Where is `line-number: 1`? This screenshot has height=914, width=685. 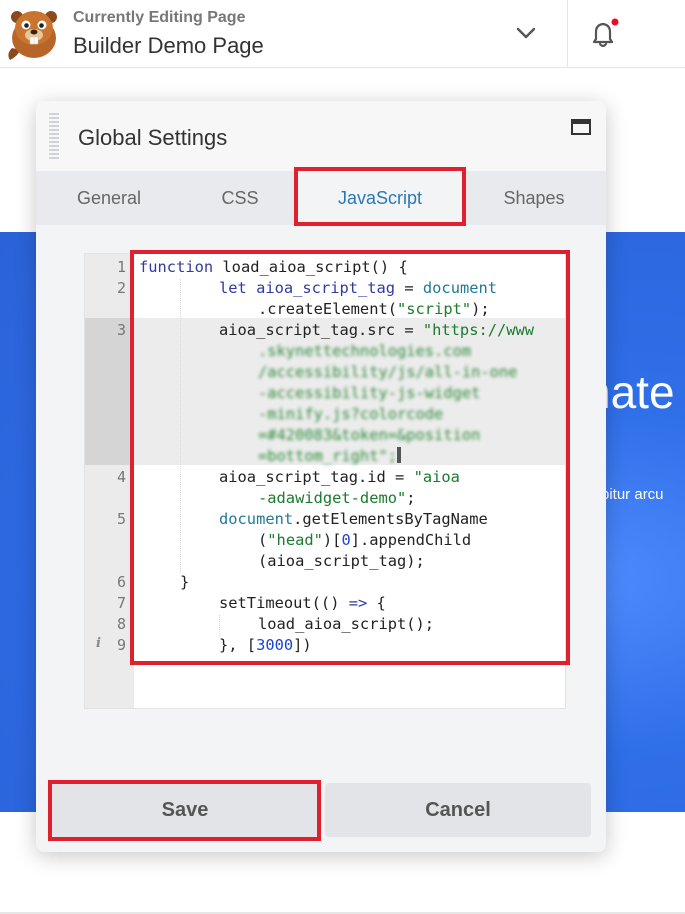
line-number: 1 is located at coordinates (121, 267).